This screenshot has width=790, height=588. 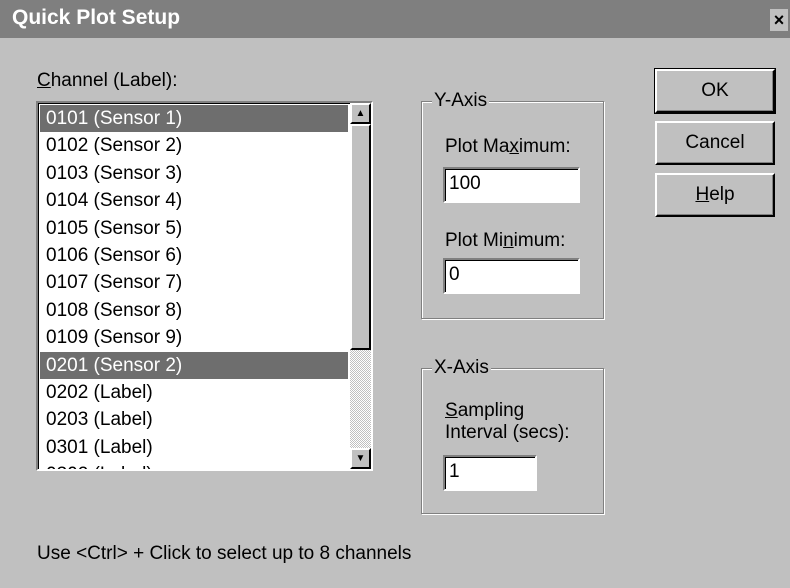 What do you see at coordinates (194, 173) in the screenshot?
I see `list-item: 0103 (Sensor 3)` at bounding box center [194, 173].